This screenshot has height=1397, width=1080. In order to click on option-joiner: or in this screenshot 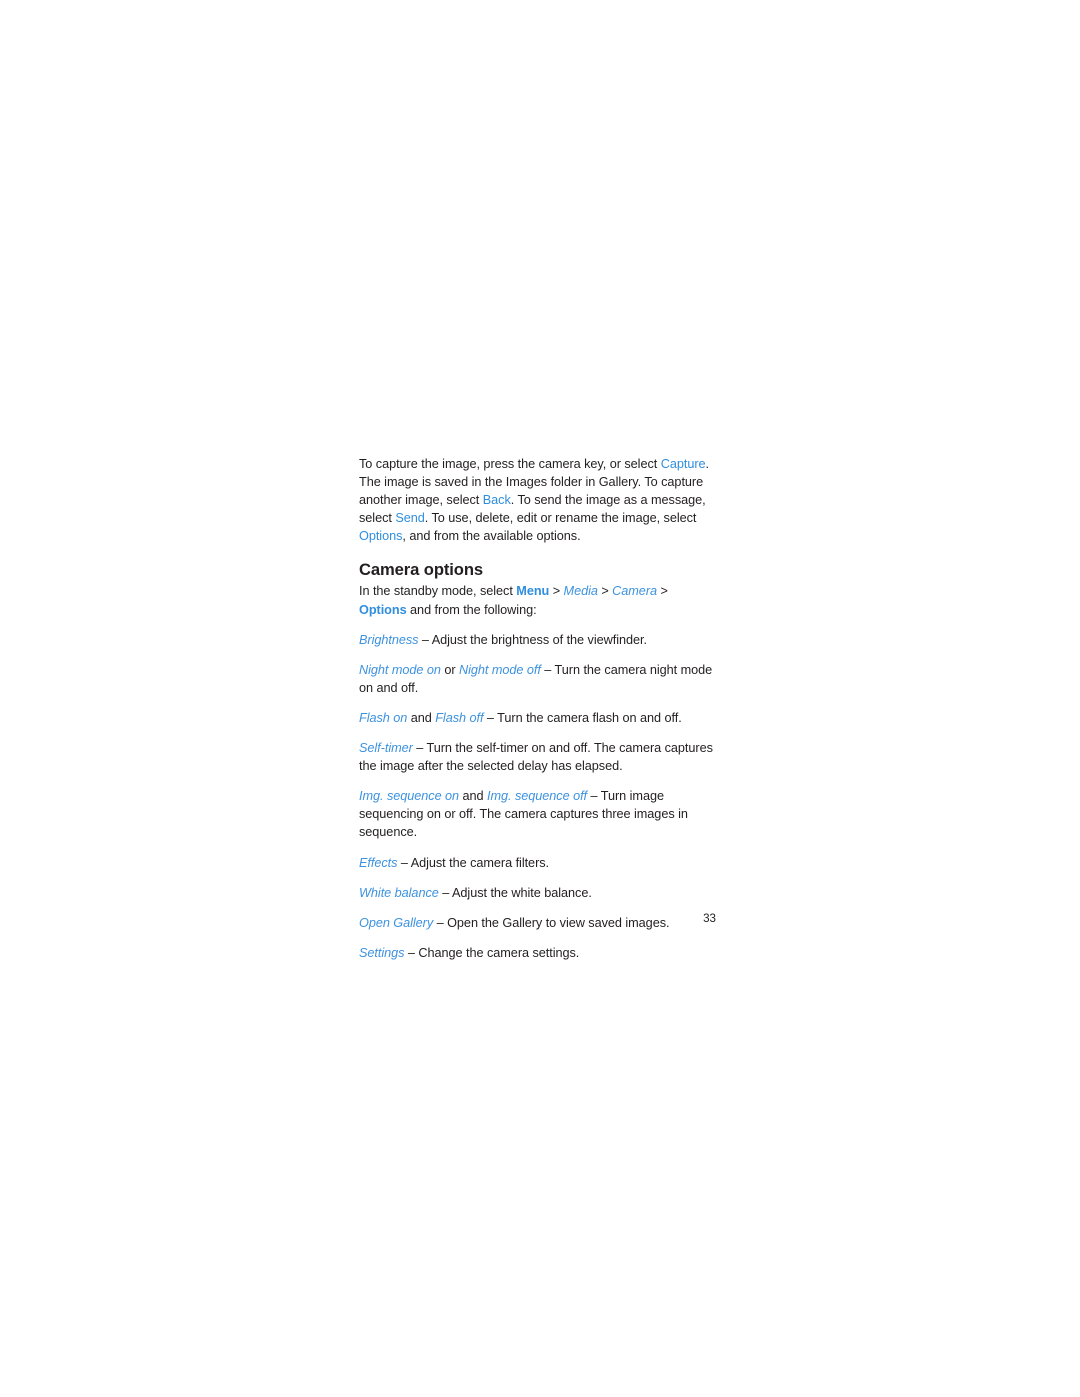, I will do `click(450, 669)`.